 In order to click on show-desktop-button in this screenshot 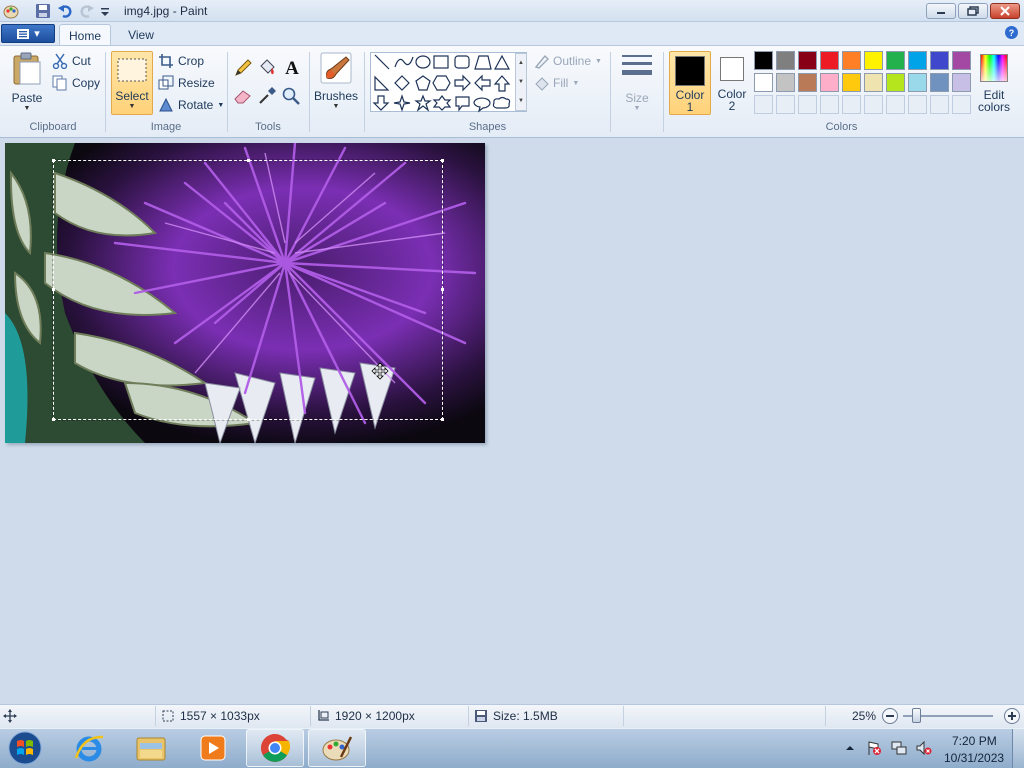, I will do `click(1018, 748)`.